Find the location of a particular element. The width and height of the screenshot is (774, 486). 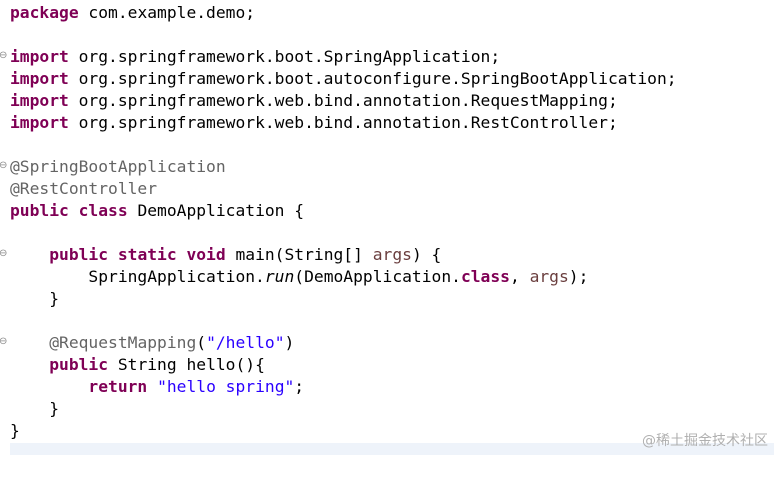

static-method-token: run is located at coordinates (279, 276).